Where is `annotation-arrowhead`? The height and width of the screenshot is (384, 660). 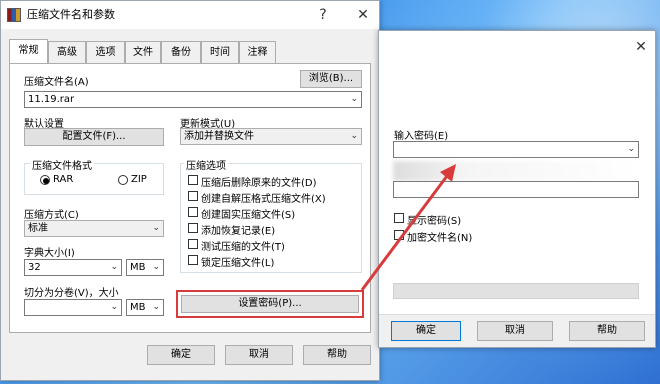
annotation-arrowhead is located at coordinates (448, 173).